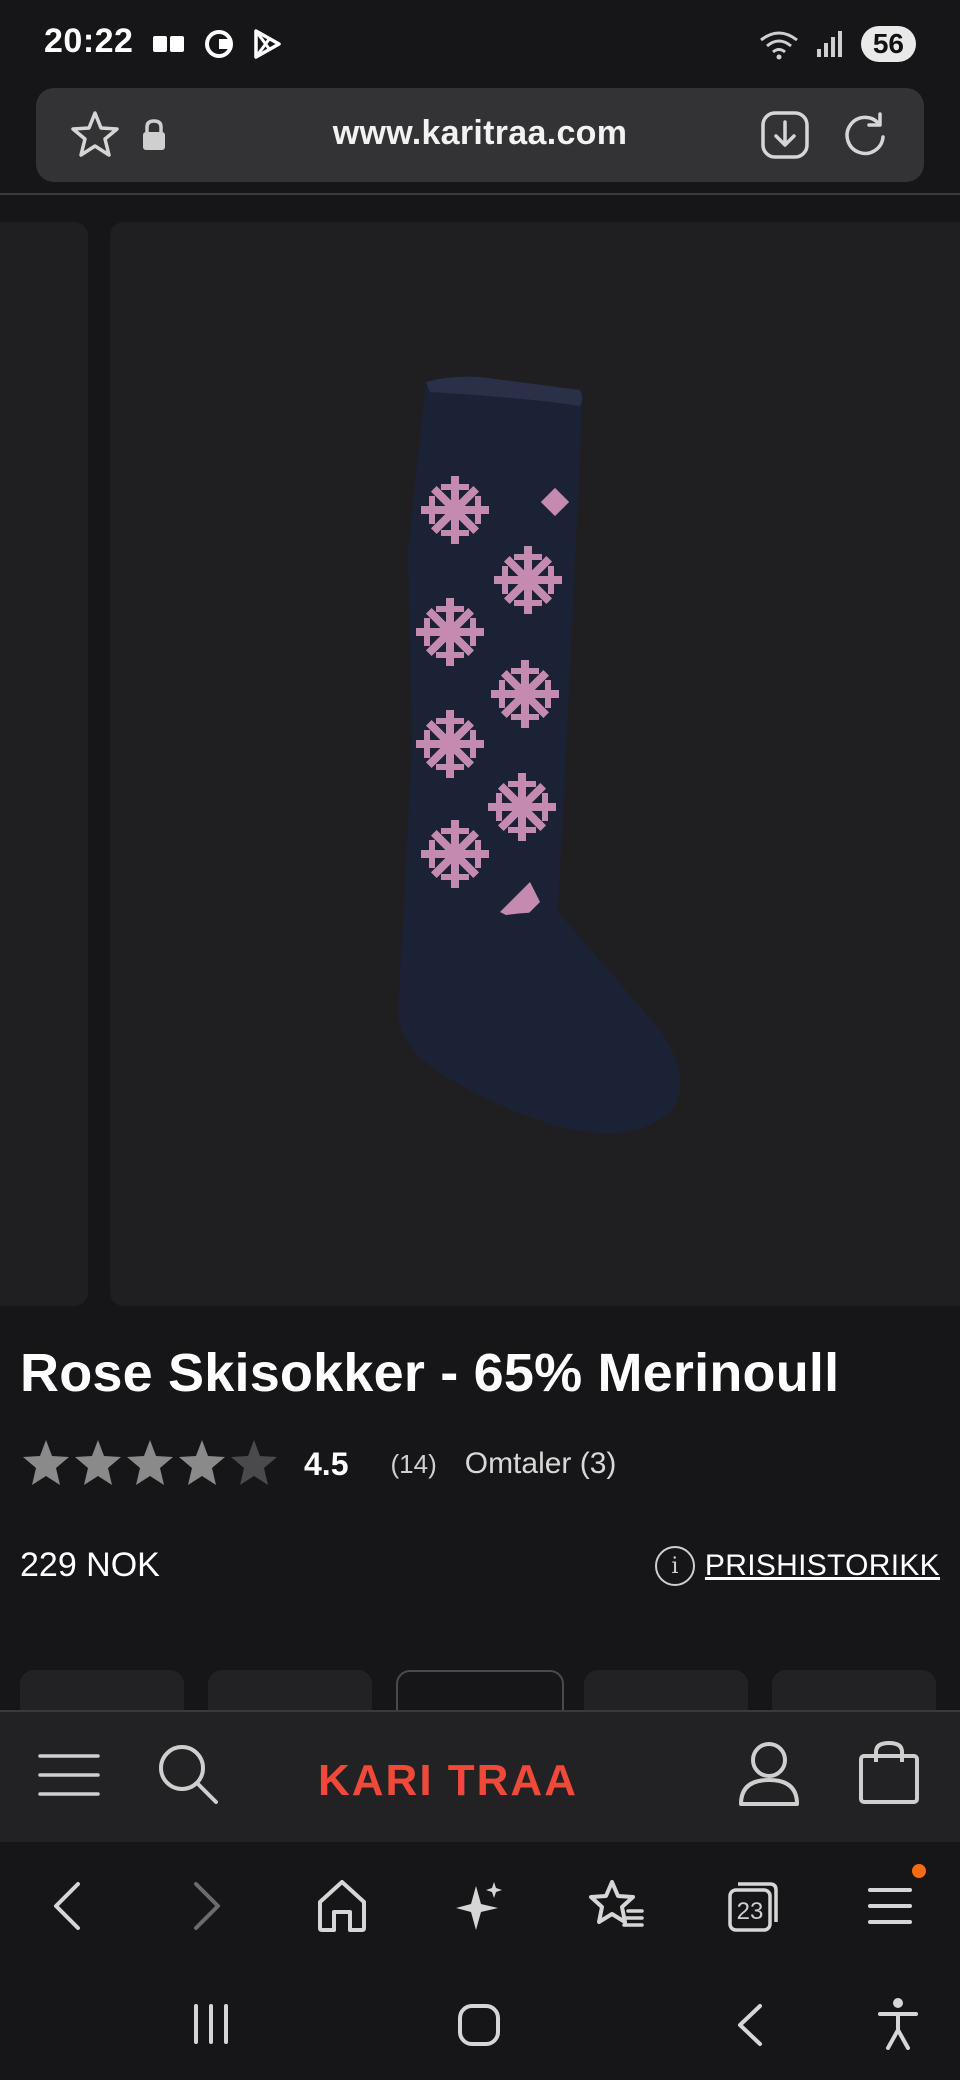  Describe the element at coordinates (480, 194) in the screenshot. I see `url-divider` at that location.